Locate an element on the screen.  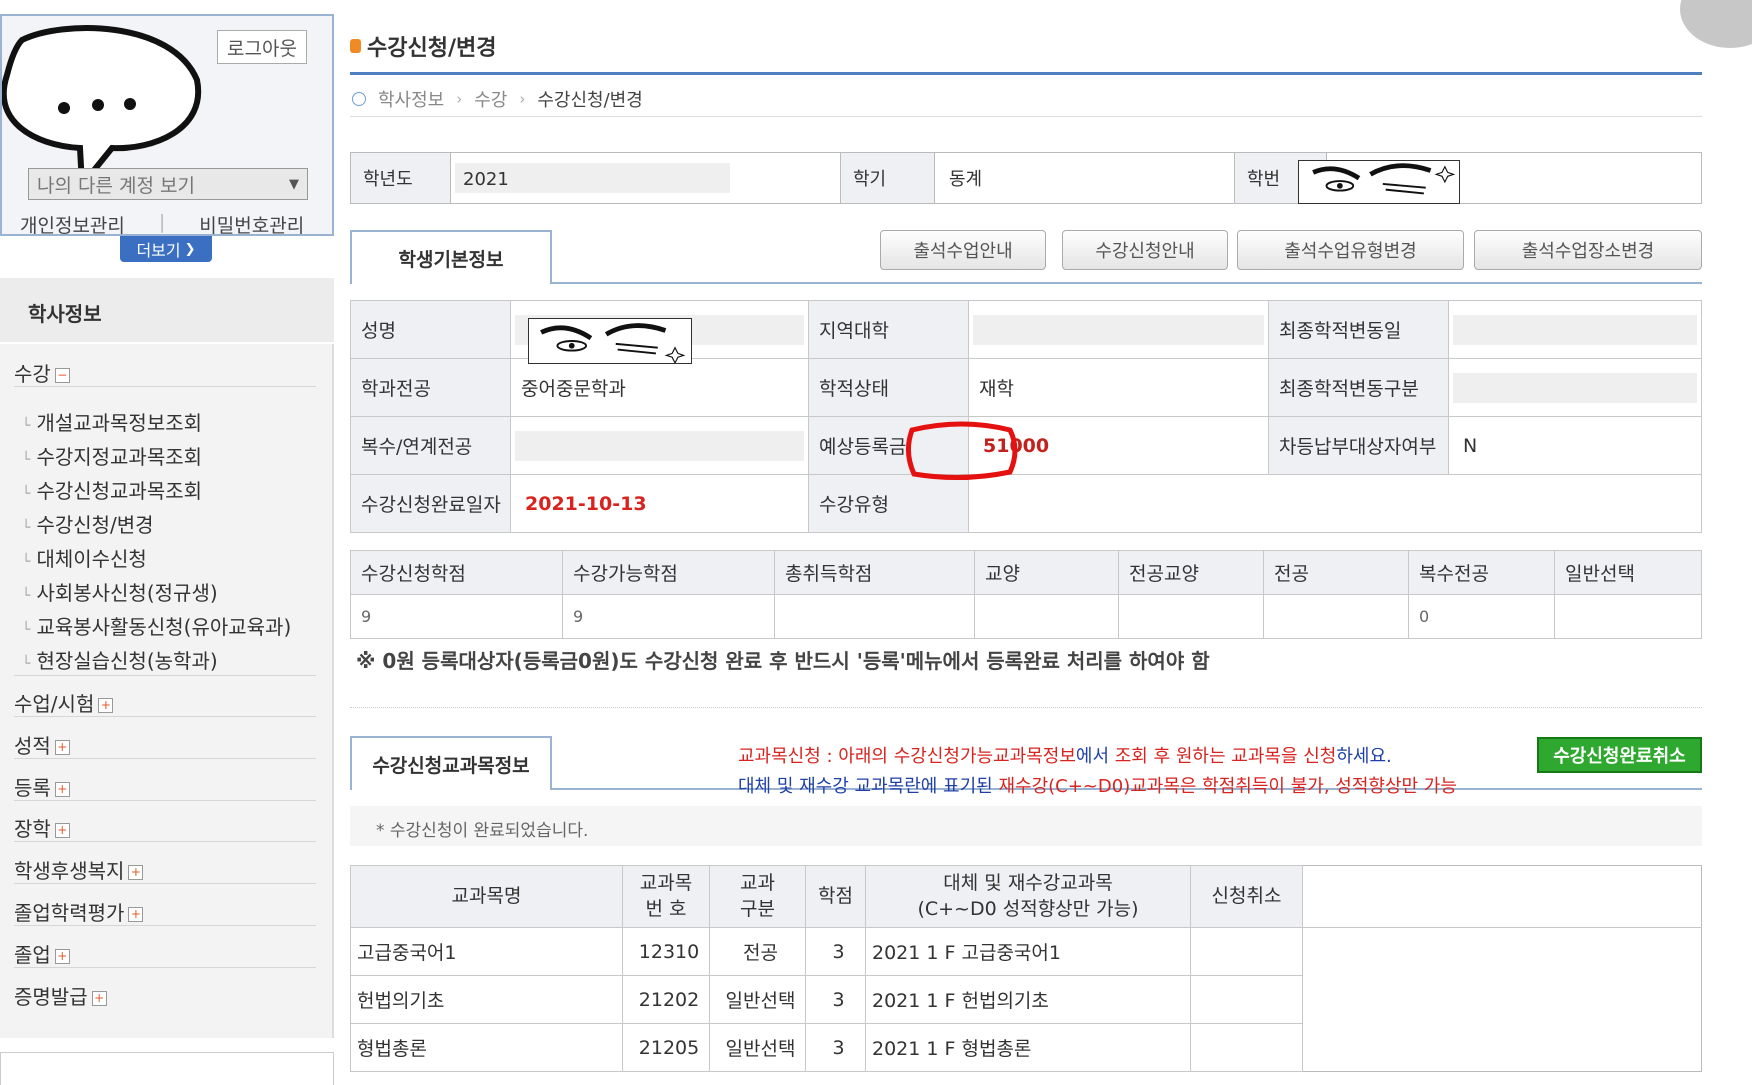
sidebar-title: 학사정보 is located at coordinates (167, 311).